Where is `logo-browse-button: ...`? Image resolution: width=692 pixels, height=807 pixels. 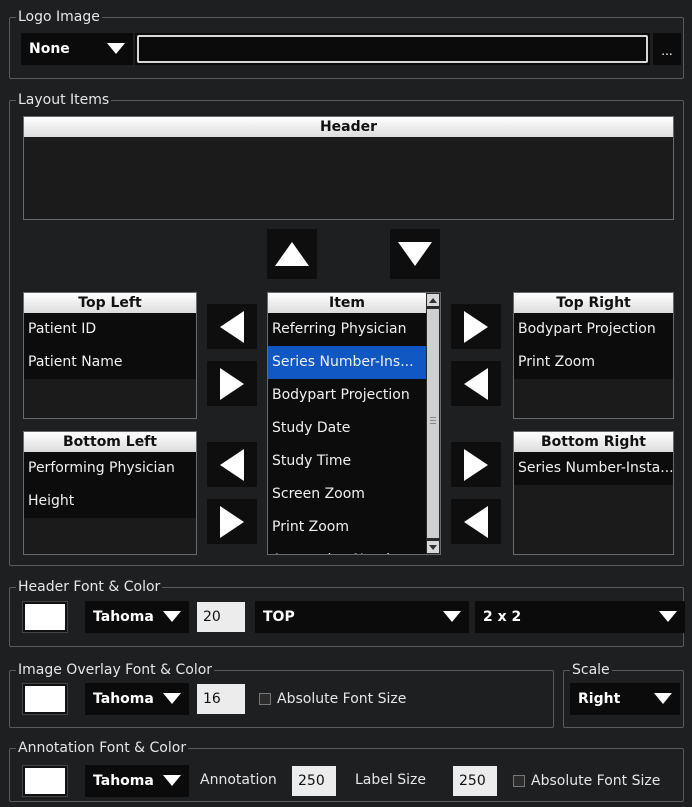 logo-browse-button: ... is located at coordinates (667, 49).